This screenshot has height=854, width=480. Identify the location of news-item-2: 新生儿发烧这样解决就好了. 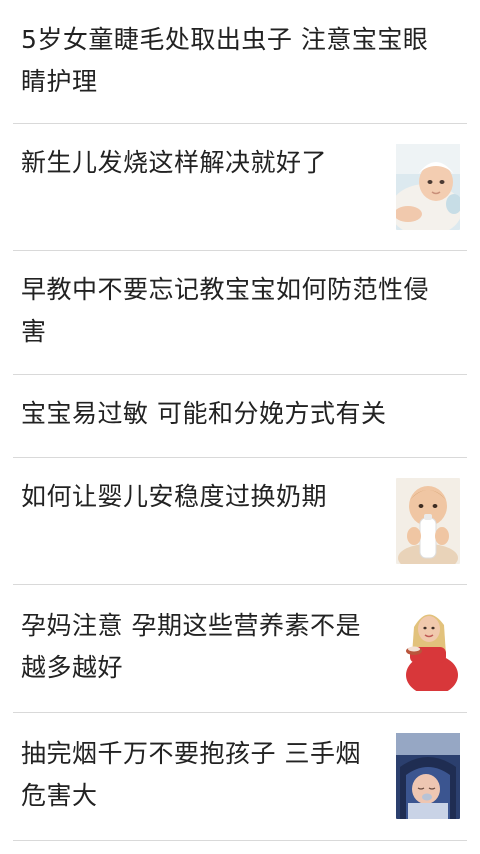
(240, 187).